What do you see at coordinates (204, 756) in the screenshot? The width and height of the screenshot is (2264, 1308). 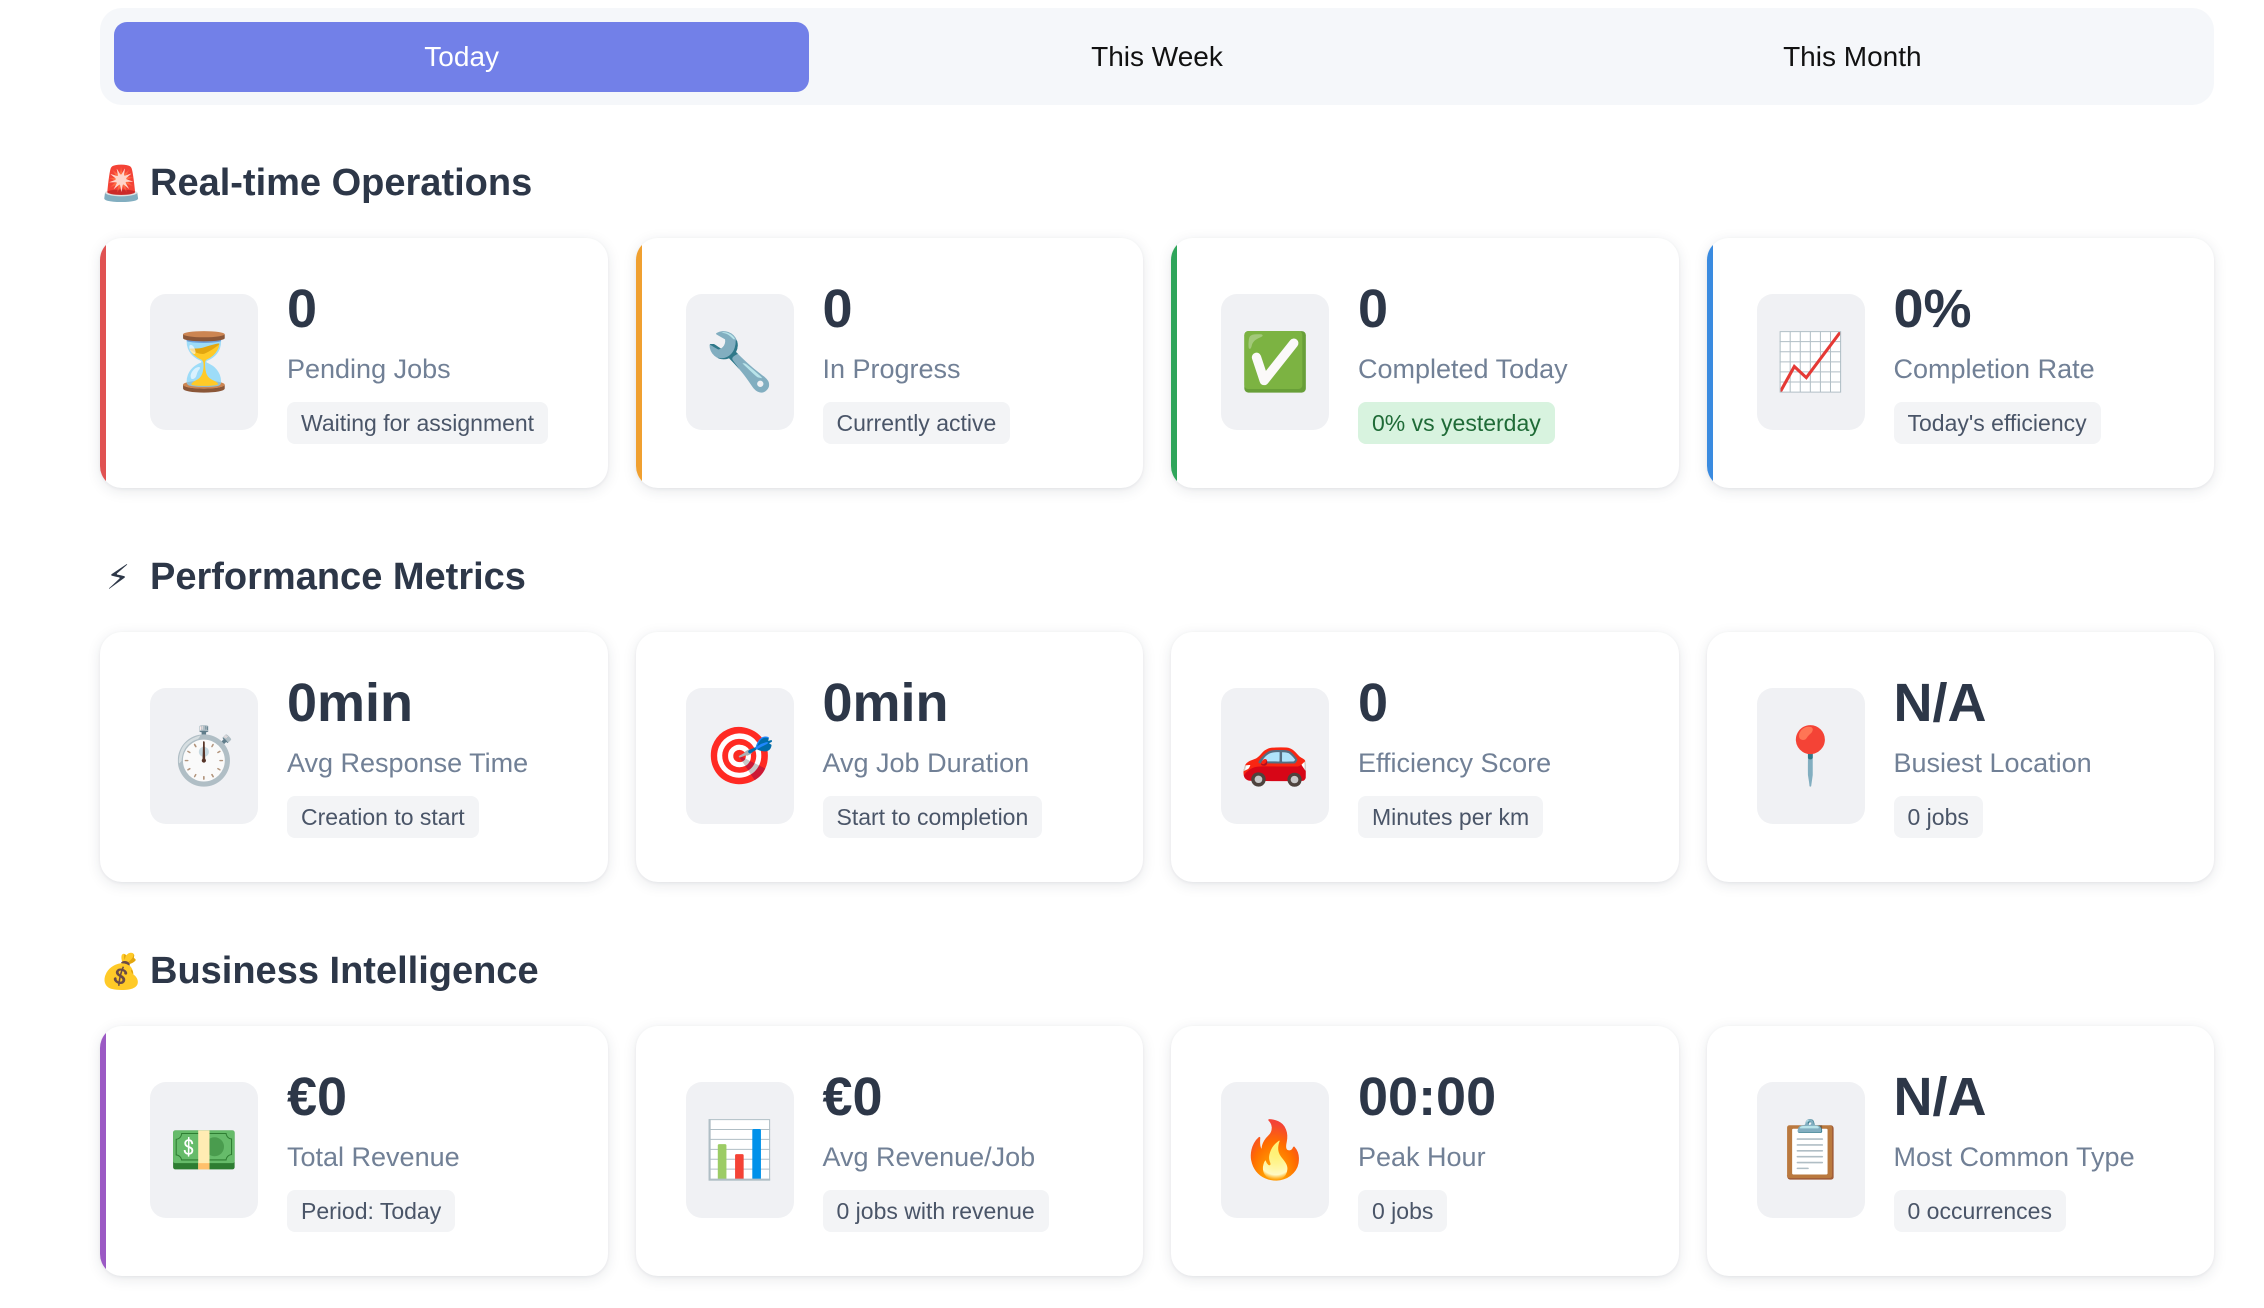 I see `stopwatch-icon: ⏱️` at bounding box center [204, 756].